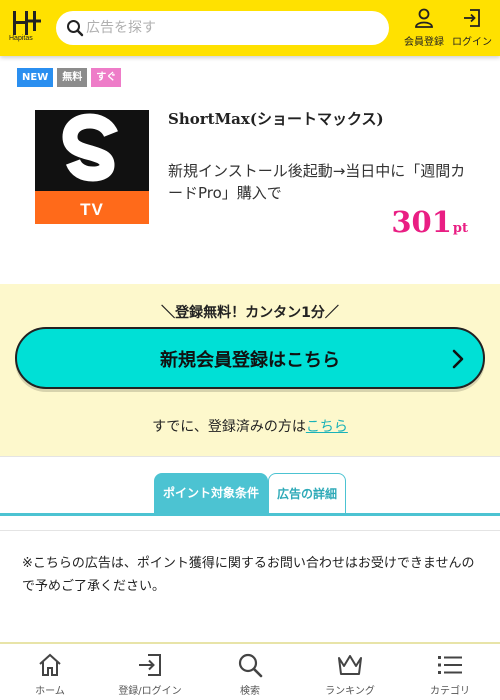  I want to click on app-header: Hapitas 会員登録 ログイン, so click(250, 28).